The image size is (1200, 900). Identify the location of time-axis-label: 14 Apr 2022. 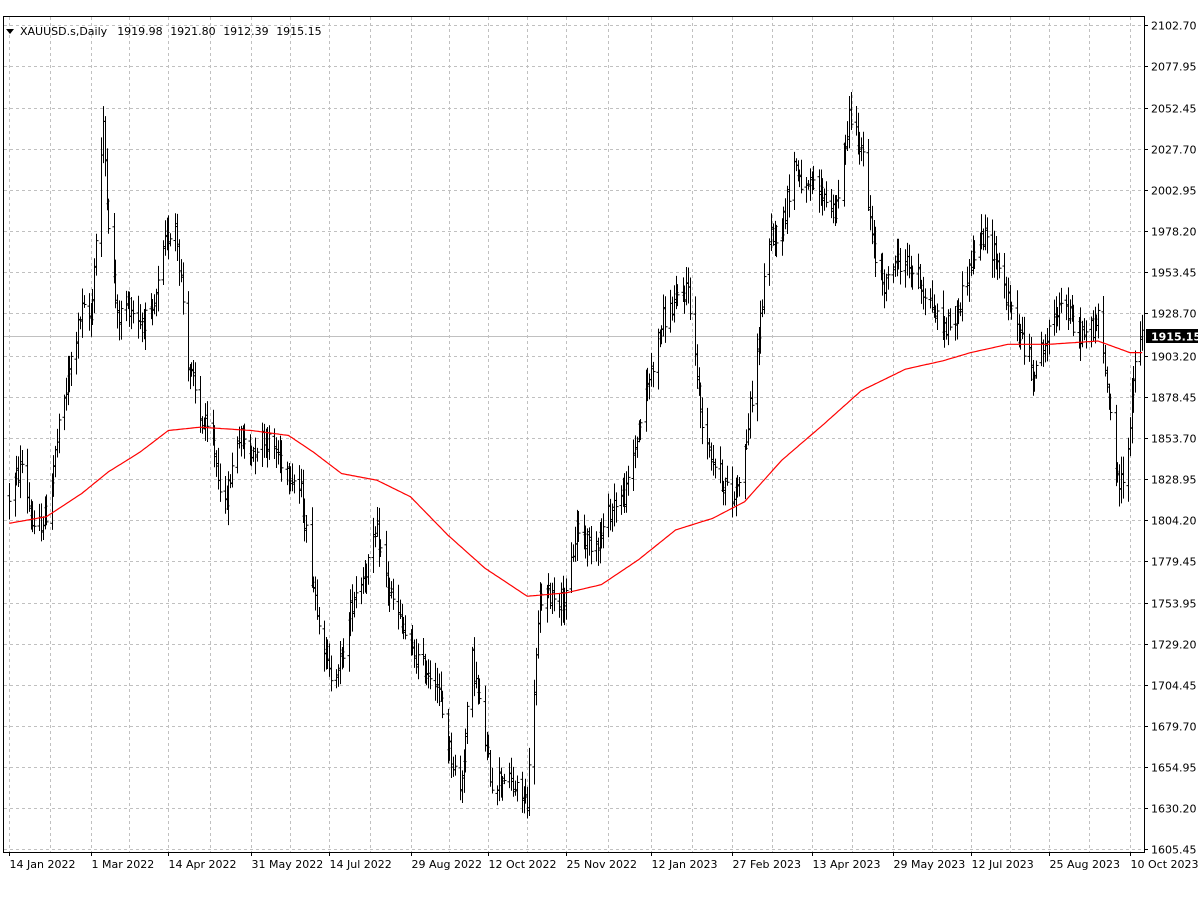
(203, 864).